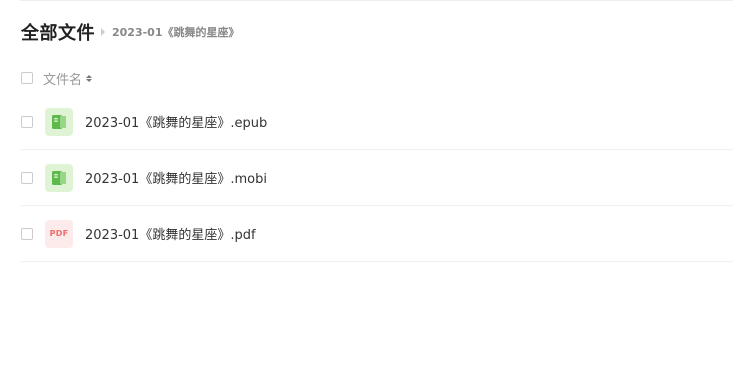 Image resolution: width=733 pixels, height=385 pixels. I want to click on breadcrumb: 全部文件 2023-01《跳舞的星座》, so click(130, 32).